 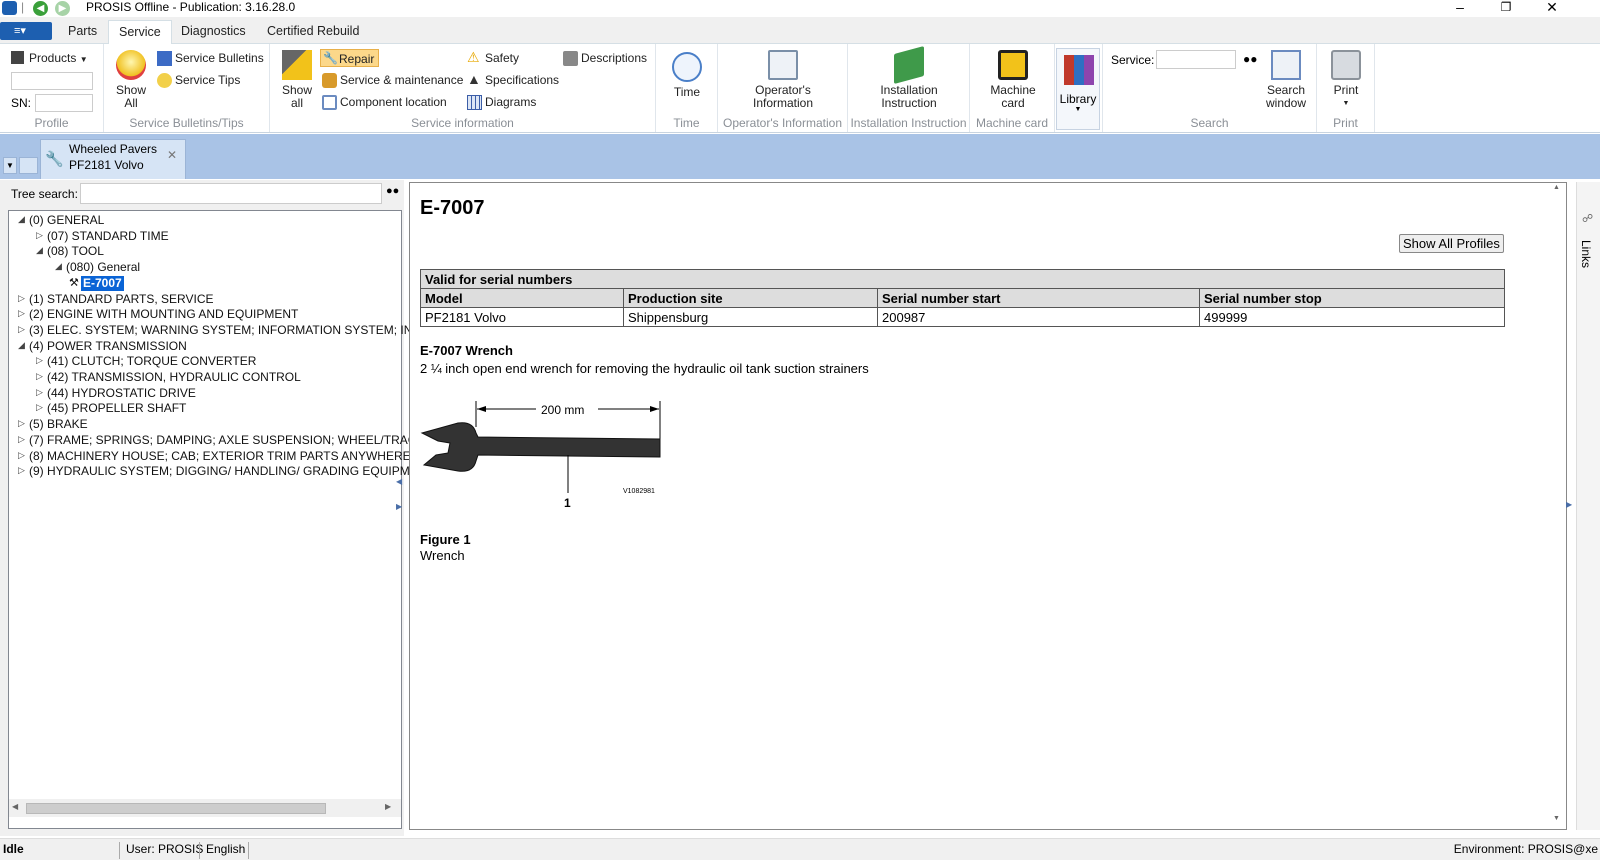 I want to click on tree-node: (080) General, so click(x=103, y=267).